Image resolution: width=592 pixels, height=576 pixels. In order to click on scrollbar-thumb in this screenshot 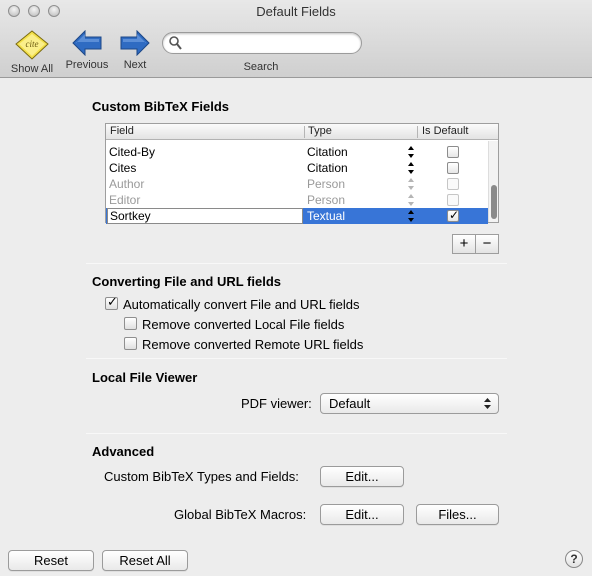, I will do `click(494, 202)`.